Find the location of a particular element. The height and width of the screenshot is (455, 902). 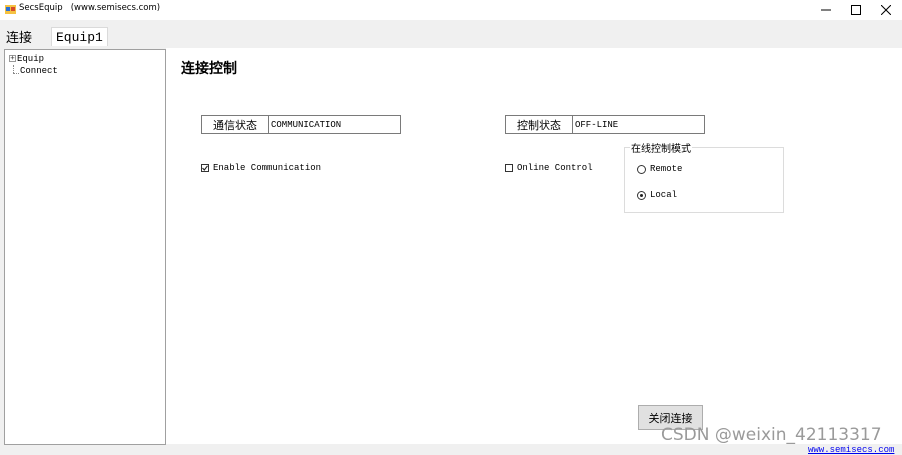

remote-radio: Remote is located at coordinates (659, 169).